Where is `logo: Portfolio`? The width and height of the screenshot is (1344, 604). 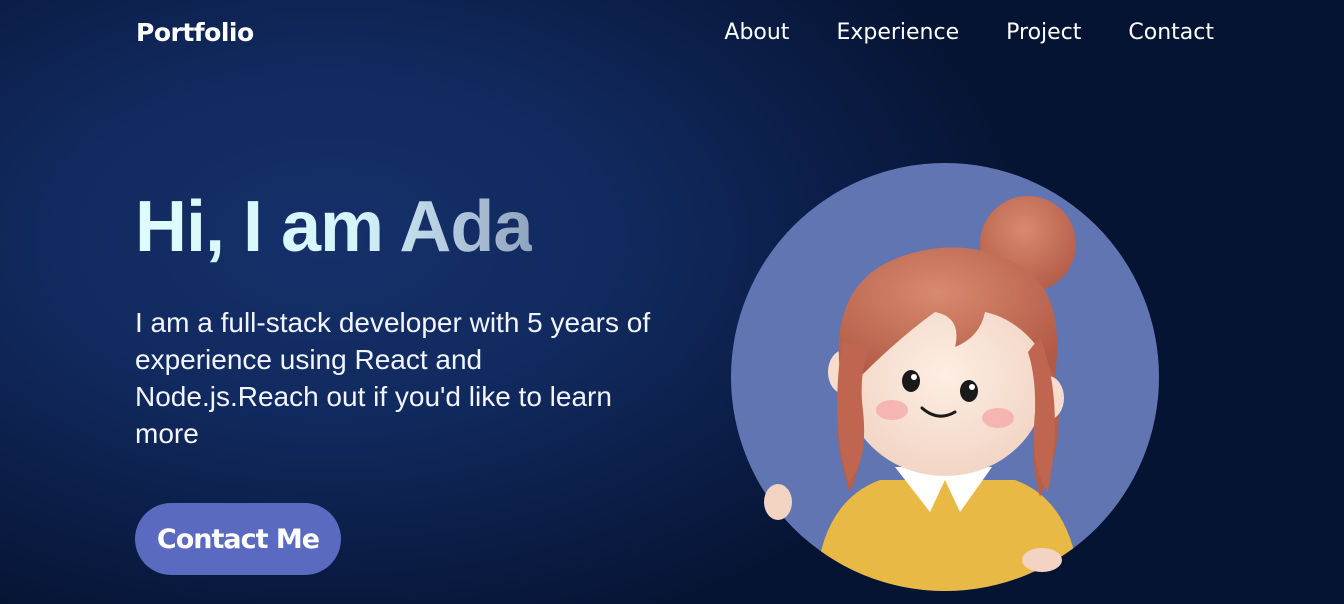 logo: Portfolio is located at coordinates (195, 32).